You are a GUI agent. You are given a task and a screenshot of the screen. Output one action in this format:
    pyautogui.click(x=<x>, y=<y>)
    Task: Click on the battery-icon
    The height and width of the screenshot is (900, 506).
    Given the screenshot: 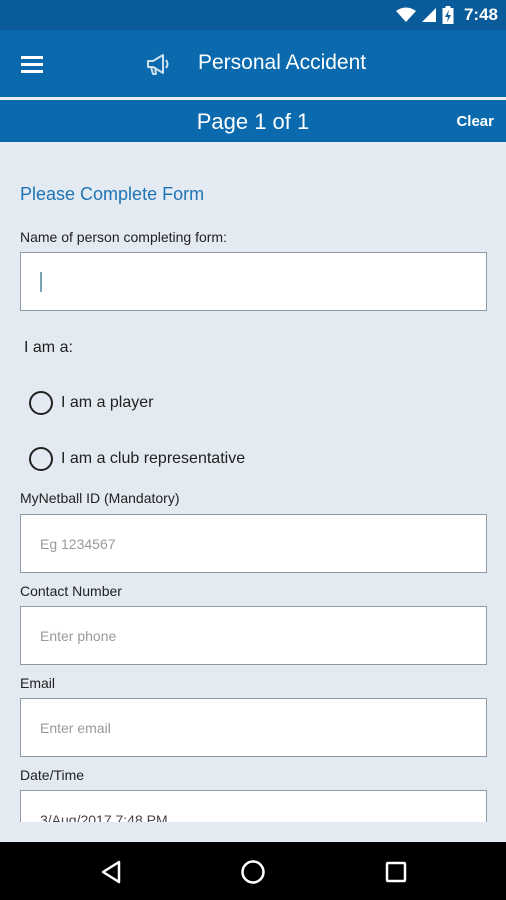 What is the action you would take?
    pyautogui.click(x=448, y=15)
    